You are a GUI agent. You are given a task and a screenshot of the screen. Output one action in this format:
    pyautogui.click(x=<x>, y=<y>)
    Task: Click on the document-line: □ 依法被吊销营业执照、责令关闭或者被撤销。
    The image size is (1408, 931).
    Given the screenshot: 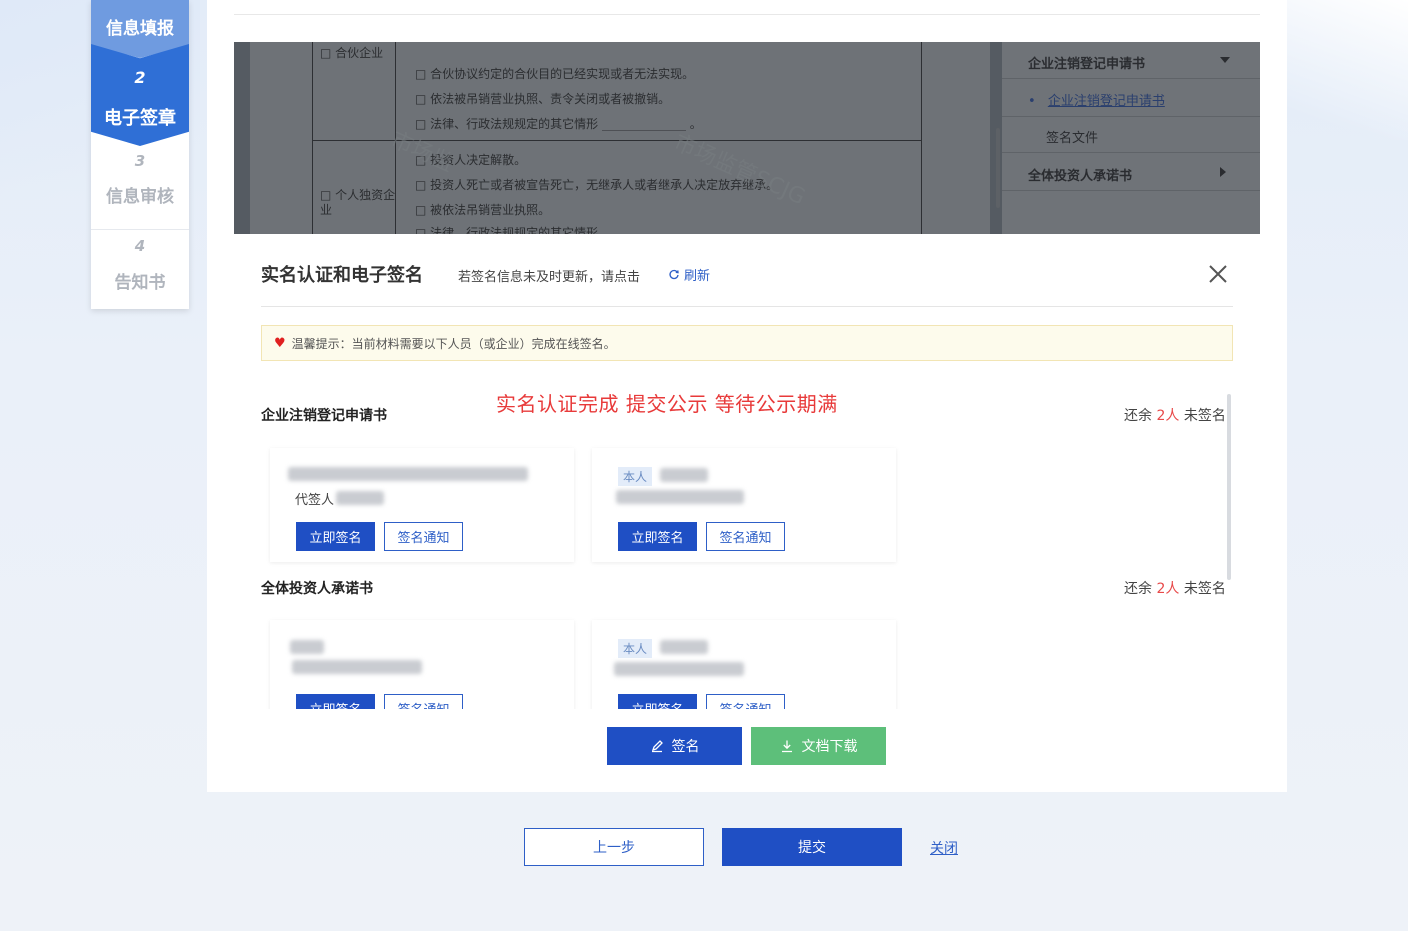 What is the action you would take?
    pyautogui.click(x=543, y=99)
    